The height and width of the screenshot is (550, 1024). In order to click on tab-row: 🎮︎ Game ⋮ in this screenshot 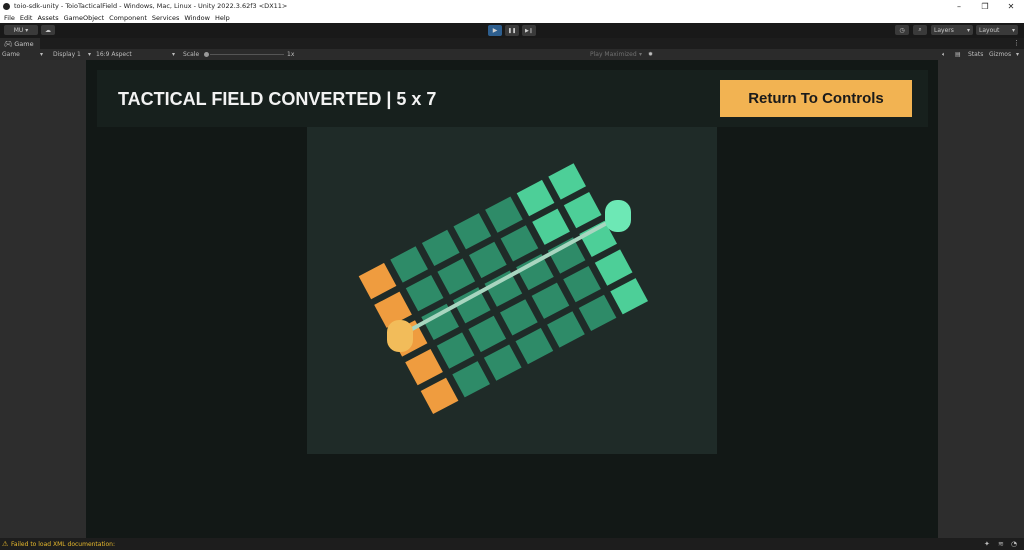, I will do `click(512, 43)`.